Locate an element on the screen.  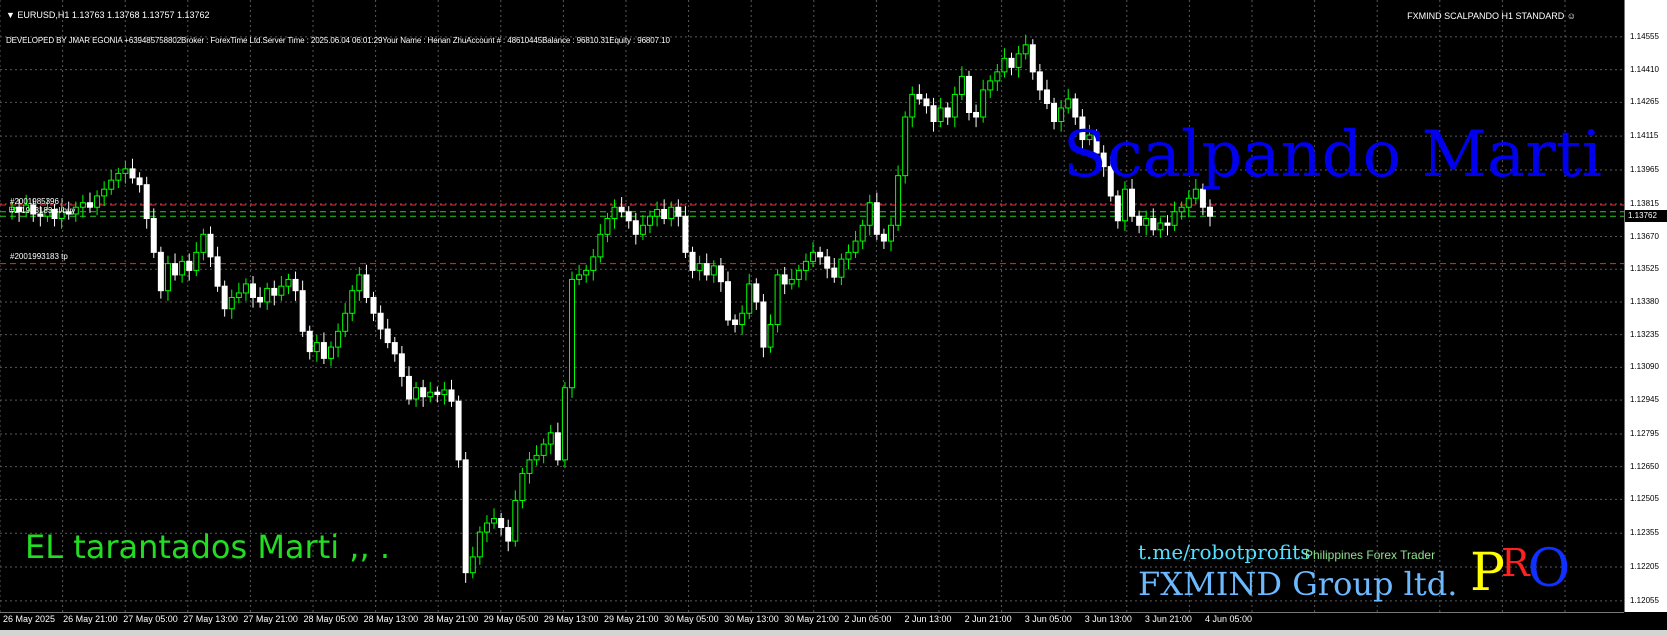
price-tick-label: 1.12505 is located at coordinates (1644, 499).